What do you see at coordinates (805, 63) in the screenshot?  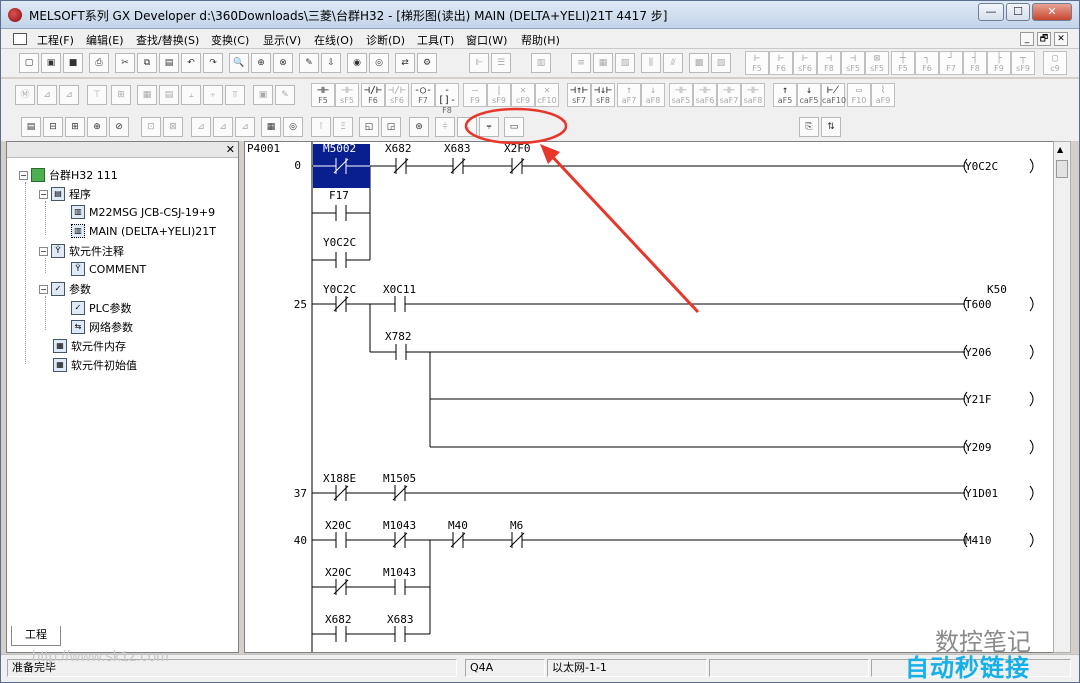 I see `fkey-top-2: ⊢ sF6` at bounding box center [805, 63].